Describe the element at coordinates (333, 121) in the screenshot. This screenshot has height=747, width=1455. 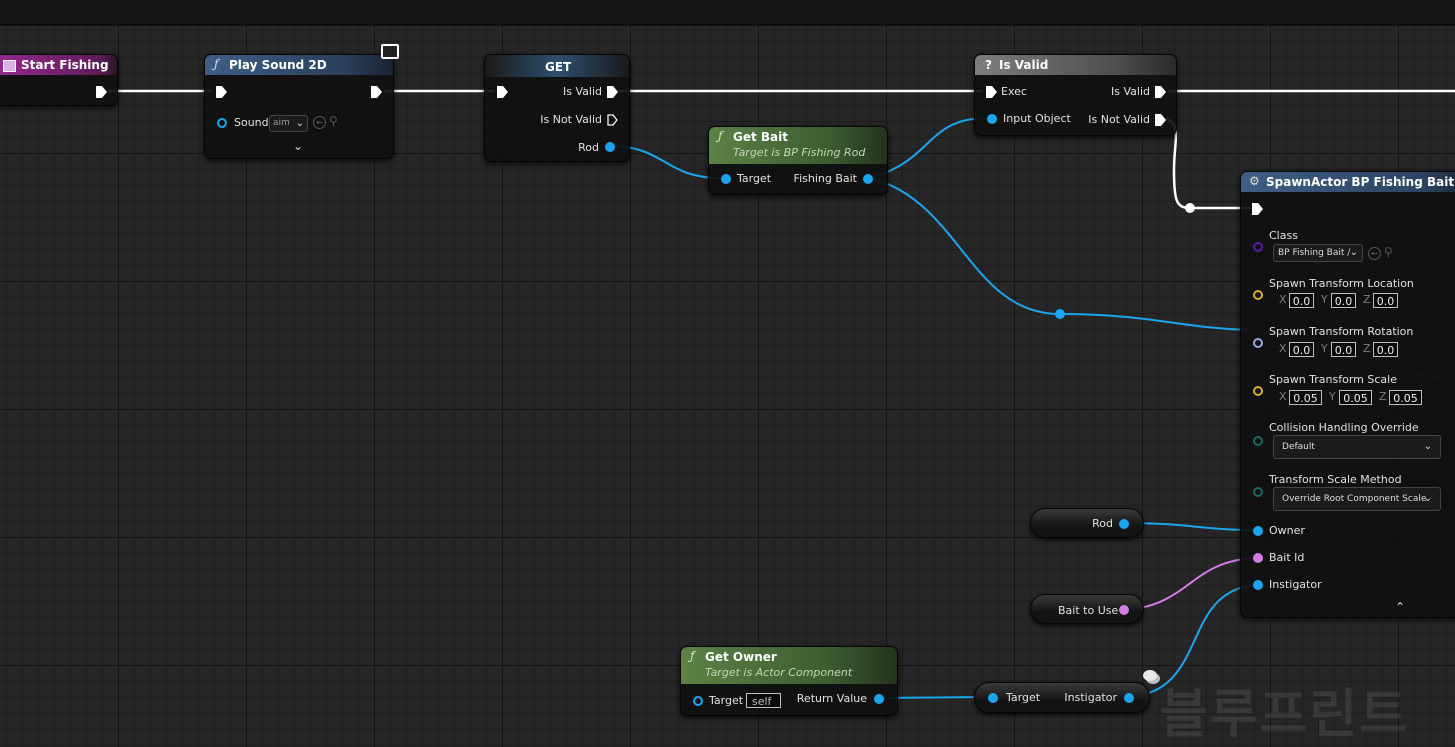
I see `browse-asset-icon: ⚲` at that location.